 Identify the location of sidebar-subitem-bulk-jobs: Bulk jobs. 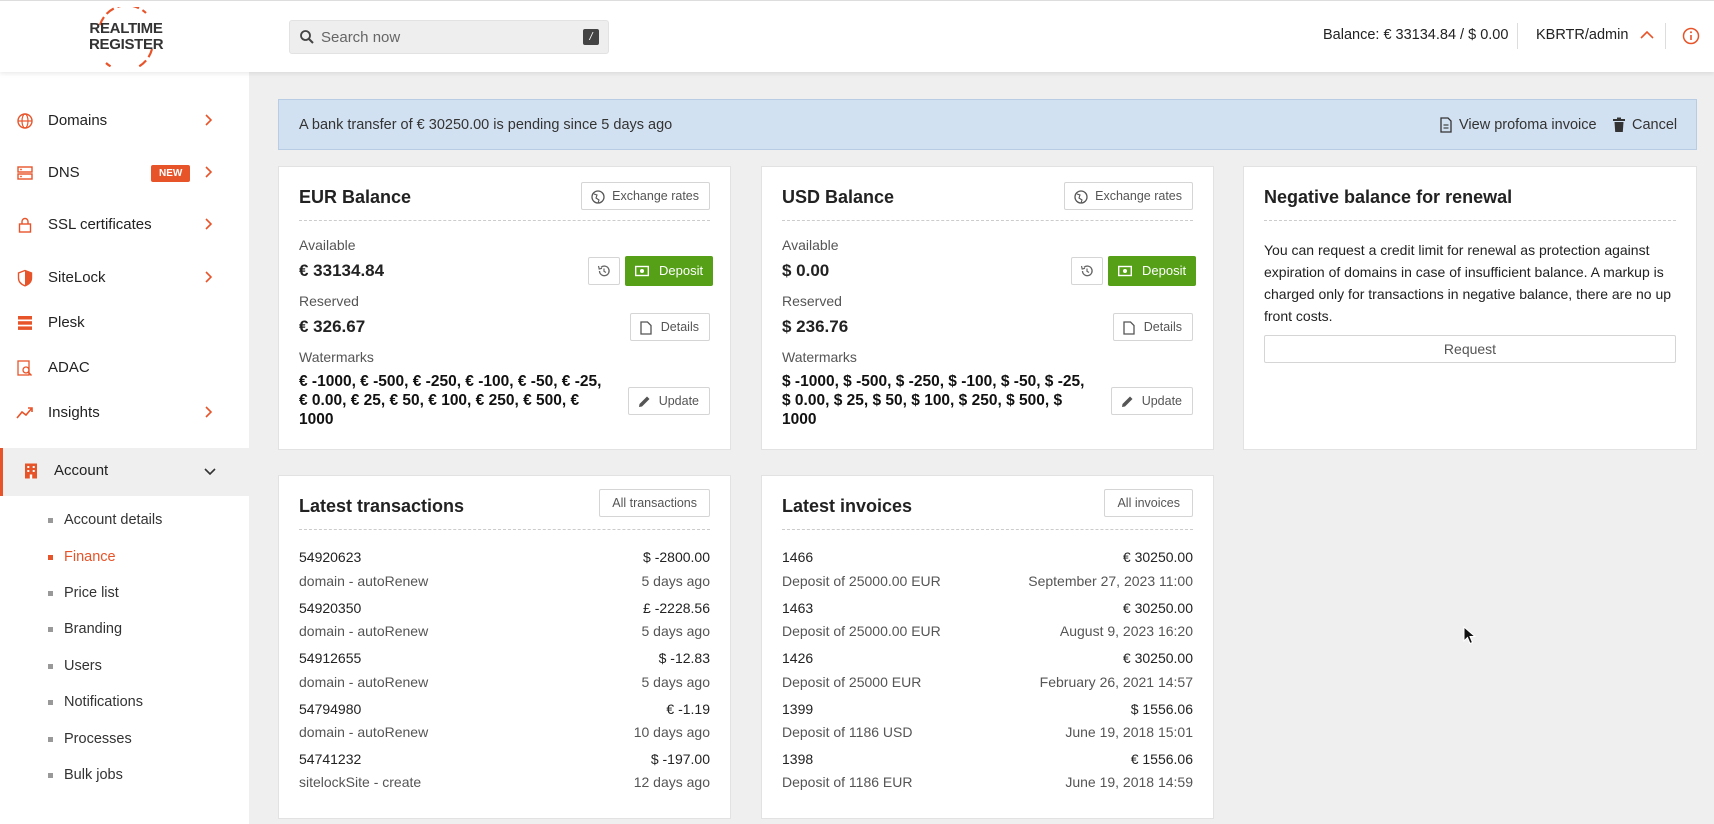
(124, 775).